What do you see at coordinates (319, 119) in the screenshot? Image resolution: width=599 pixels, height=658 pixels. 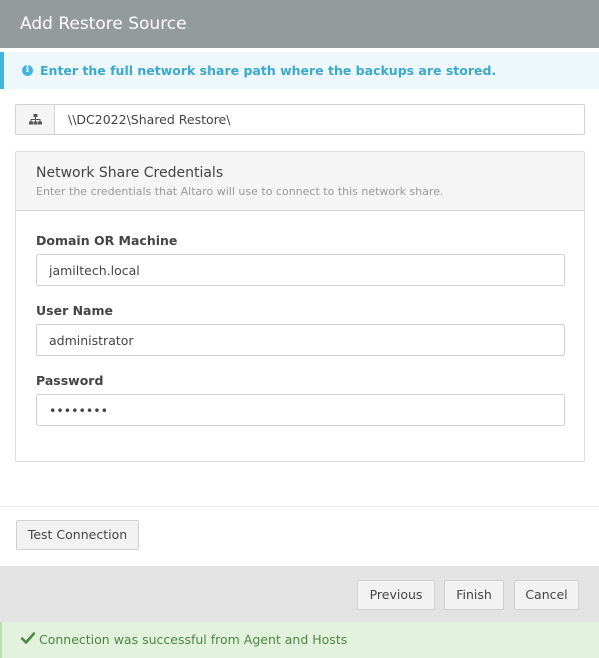 I see `share-path-input` at bounding box center [319, 119].